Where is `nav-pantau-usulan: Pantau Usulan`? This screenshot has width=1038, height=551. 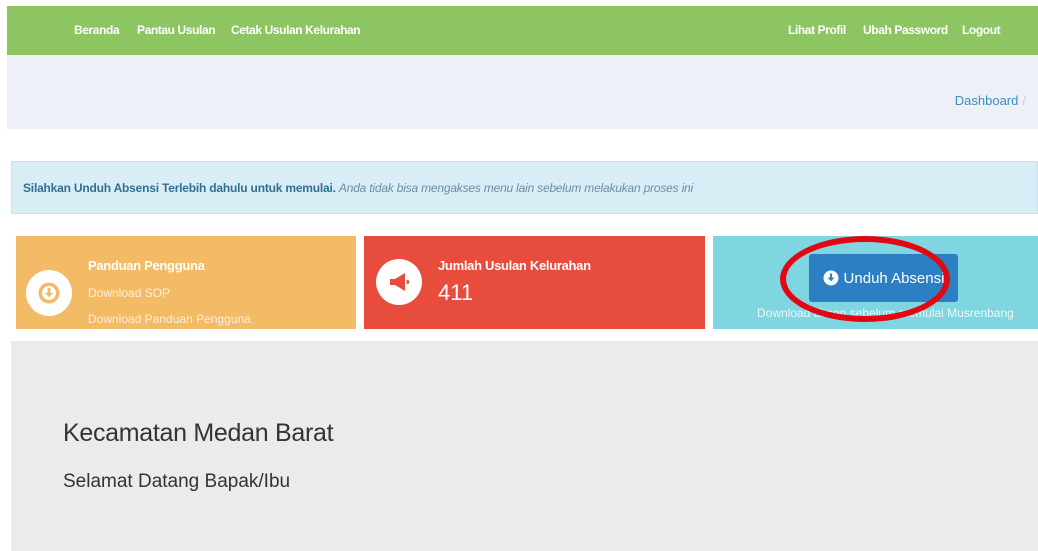 nav-pantau-usulan: Pantau Usulan is located at coordinates (176, 30).